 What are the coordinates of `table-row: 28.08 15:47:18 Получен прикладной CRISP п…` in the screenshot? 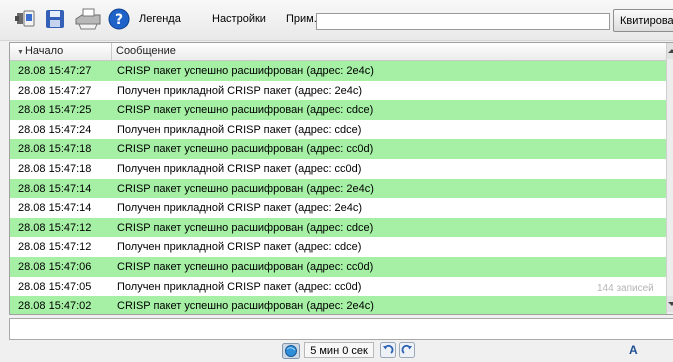 It's located at (338, 169).